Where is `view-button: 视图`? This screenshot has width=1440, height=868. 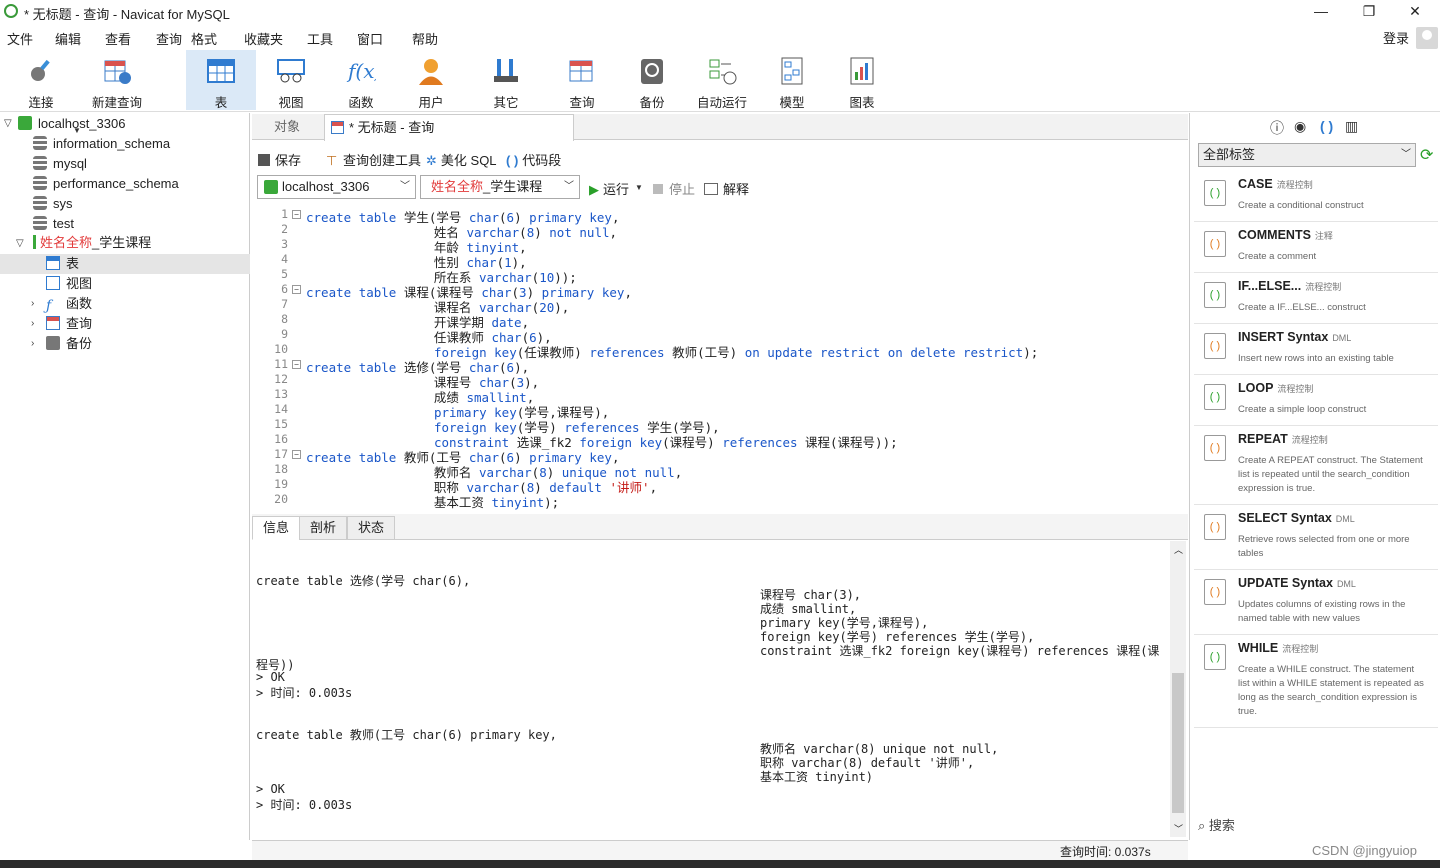
view-button: 视图 is located at coordinates (291, 80).